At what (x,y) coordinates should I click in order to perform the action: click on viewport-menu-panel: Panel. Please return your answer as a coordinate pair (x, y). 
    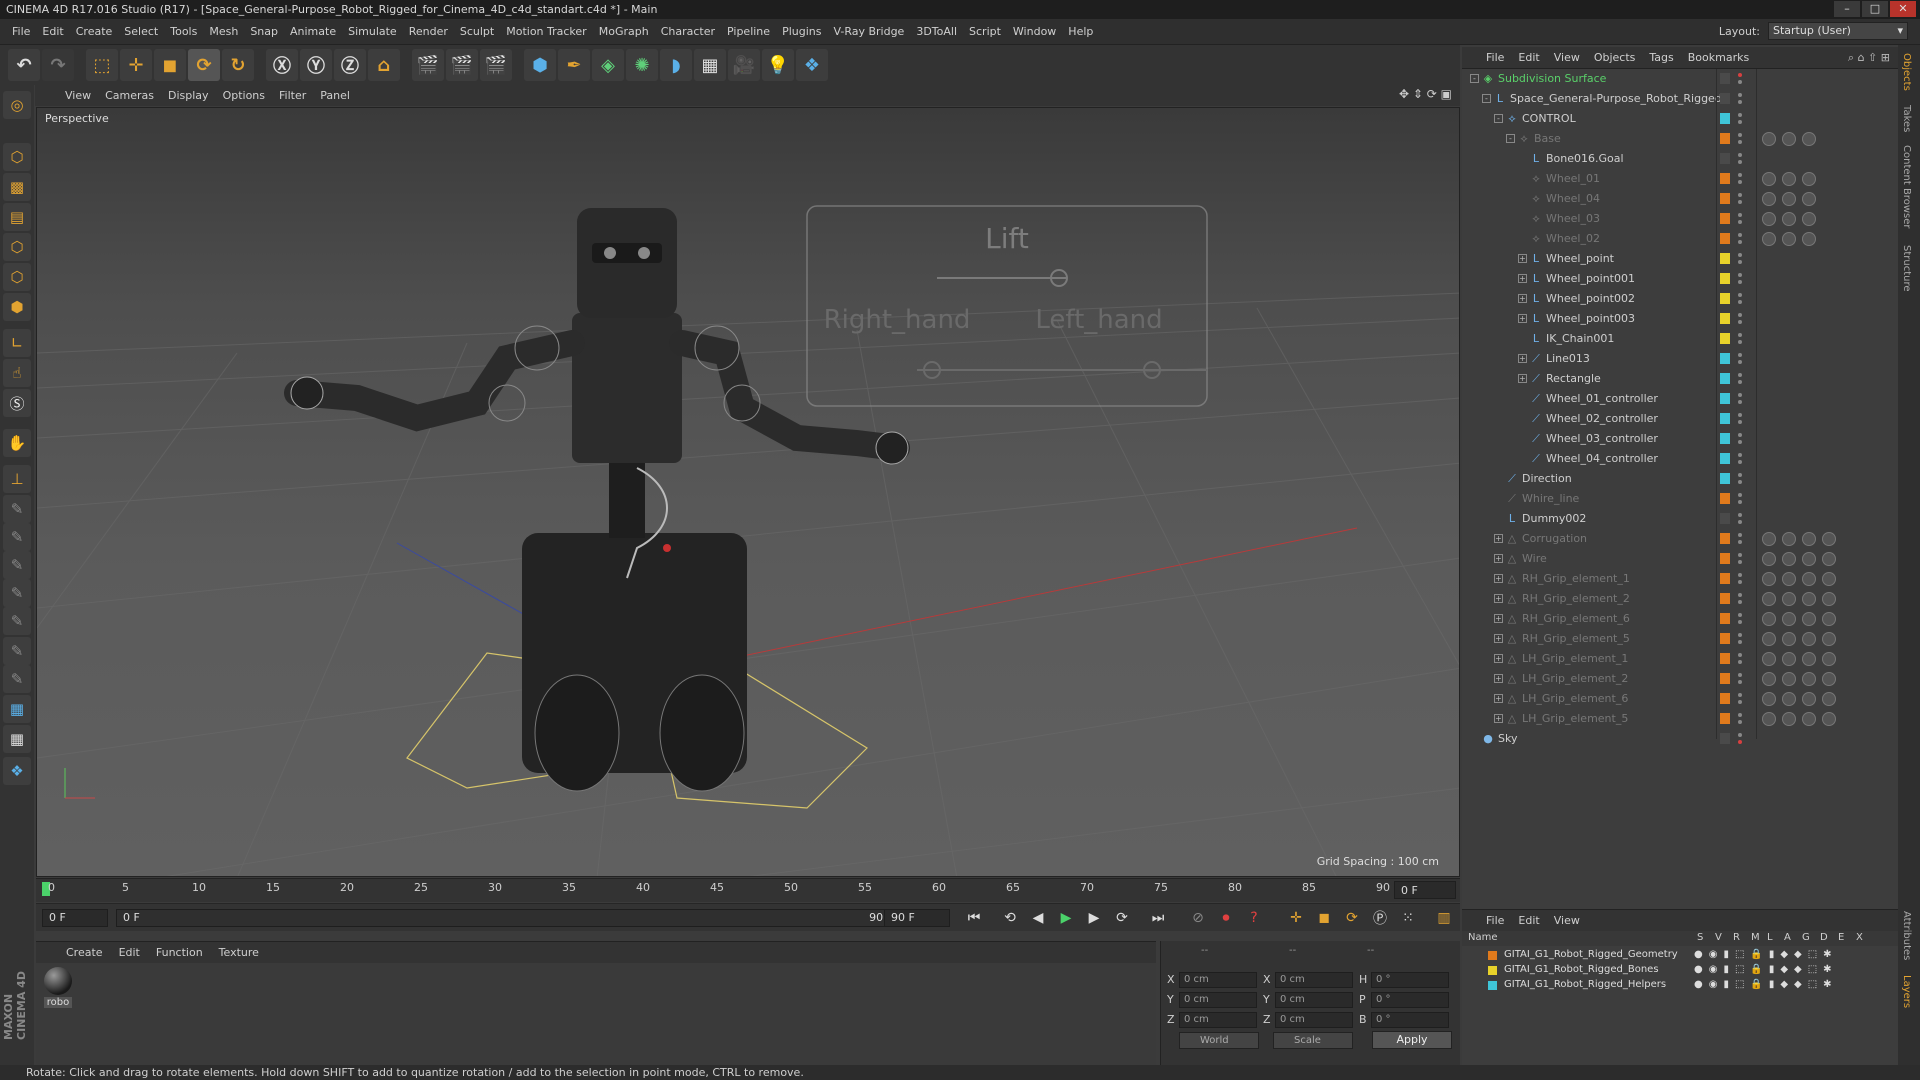
    Looking at the image, I should click on (340, 95).